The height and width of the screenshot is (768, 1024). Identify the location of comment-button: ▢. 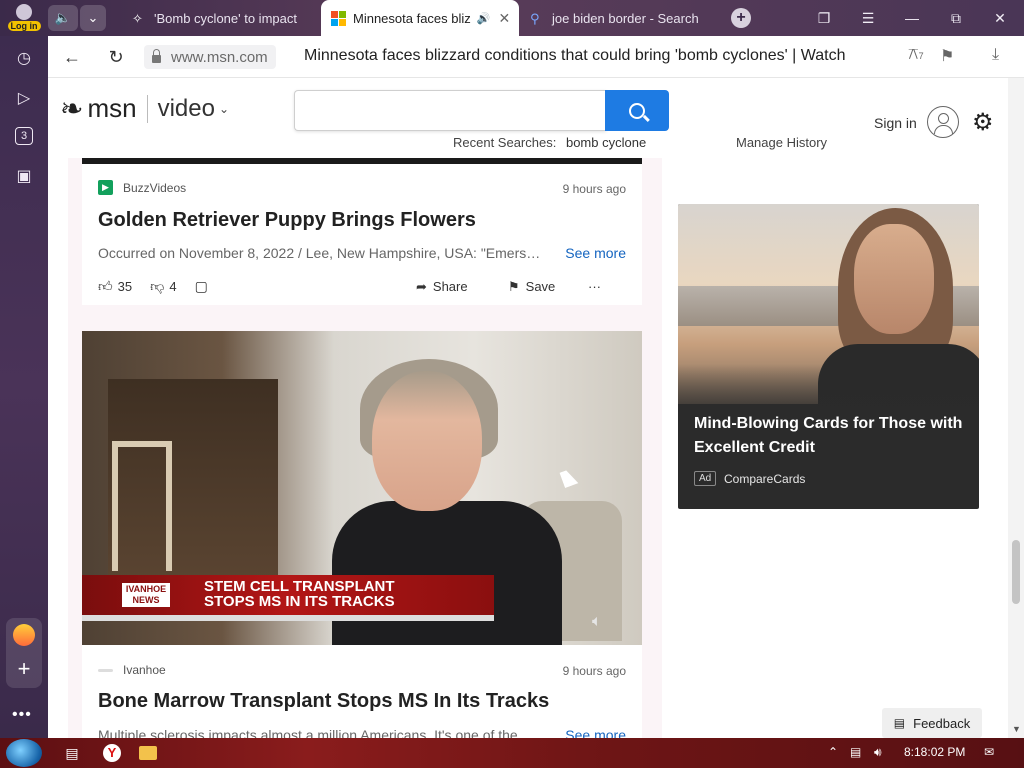
(204, 286).